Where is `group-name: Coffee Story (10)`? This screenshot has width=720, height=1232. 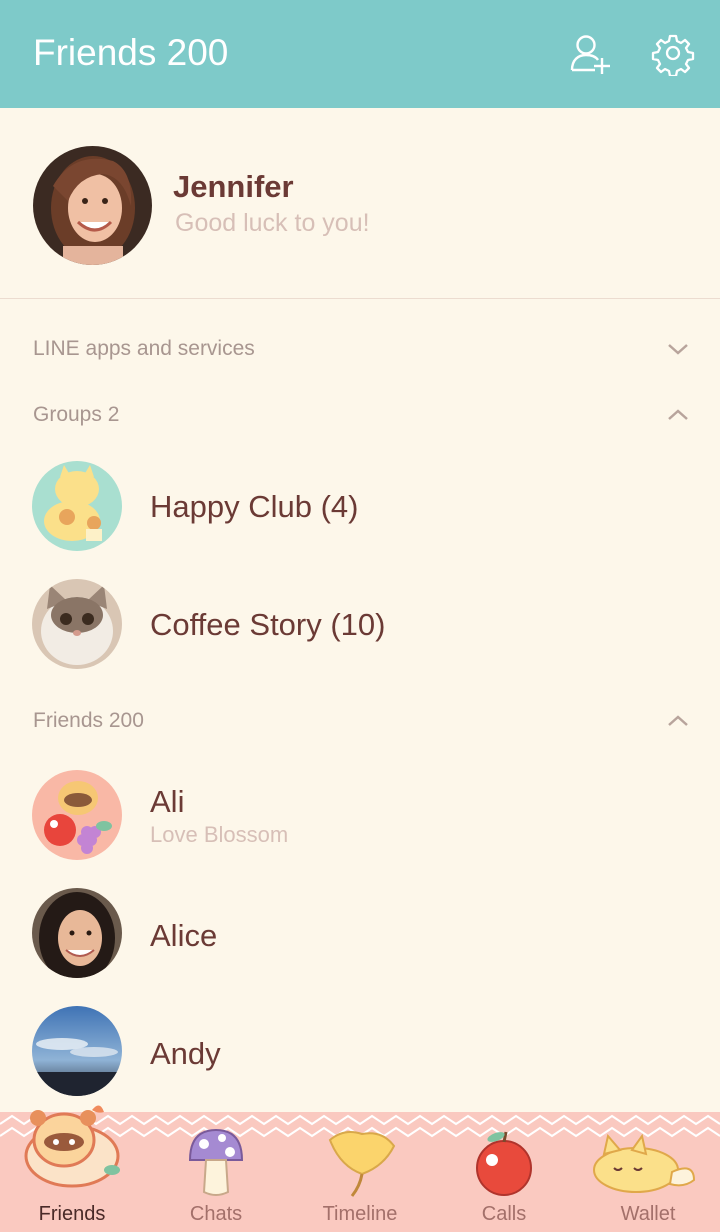
group-name: Coffee Story (10) is located at coordinates (268, 624).